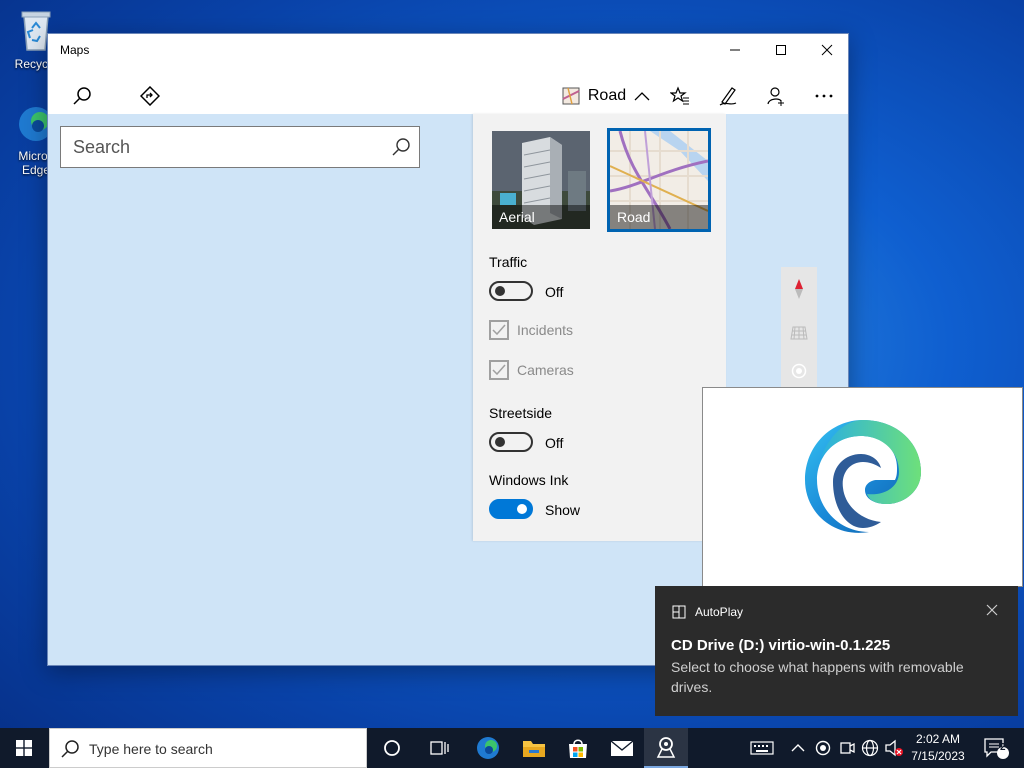 The width and height of the screenshot is (1024, 768). What do you see at coordinates (659, 180) in the screenshot?
I see `road-style-option: Road` at bounding box center [659, 180].